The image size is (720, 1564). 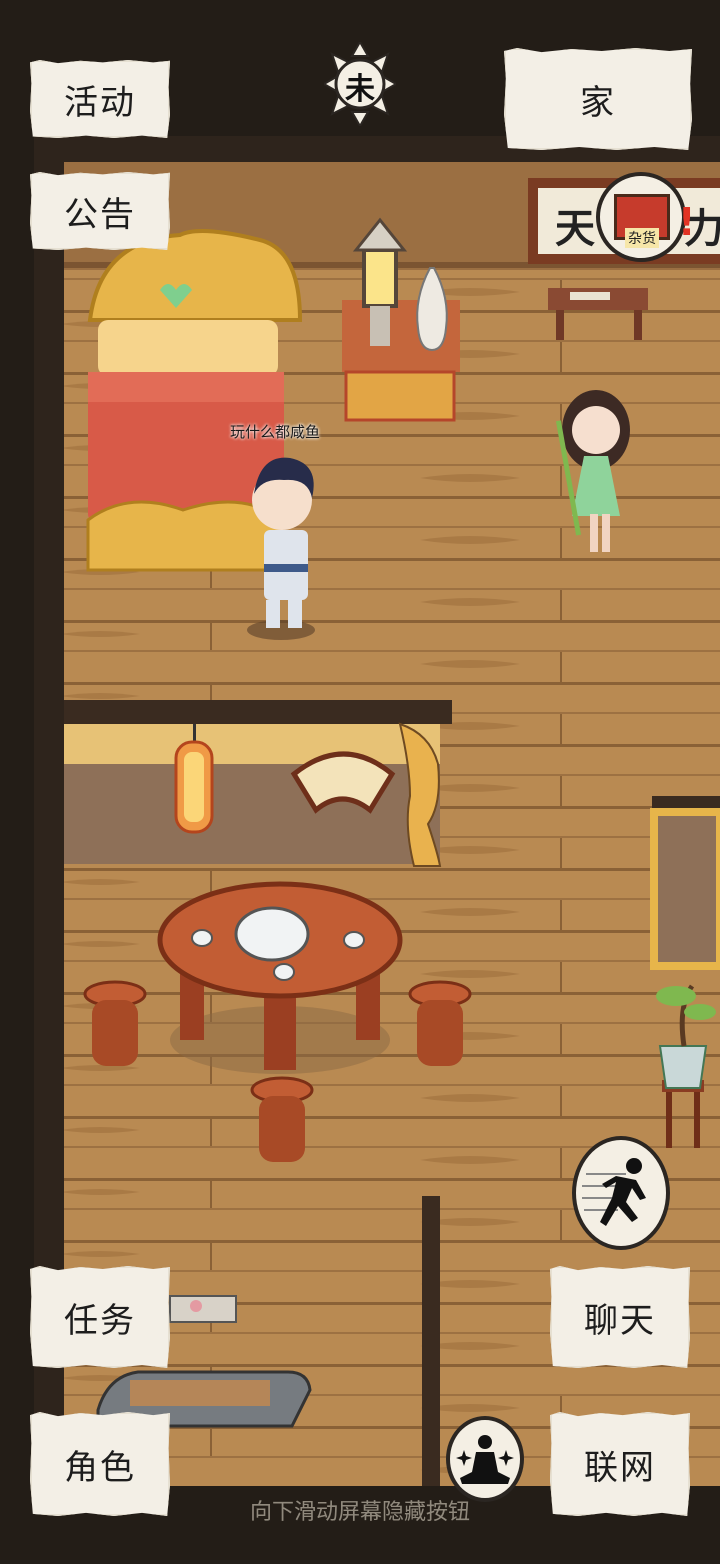 What do you see at coordinates (275, 432) in the screenshot?
I see `player-speech: 玩什么都咸鱼` at bounding box center [275, 432].